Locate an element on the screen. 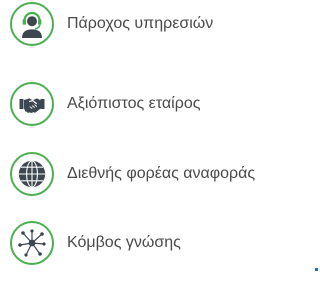 The image size is (320, 283). list-item-knowledge-hub: Κόμβος γνώσης is located at coordinates (95, 243).